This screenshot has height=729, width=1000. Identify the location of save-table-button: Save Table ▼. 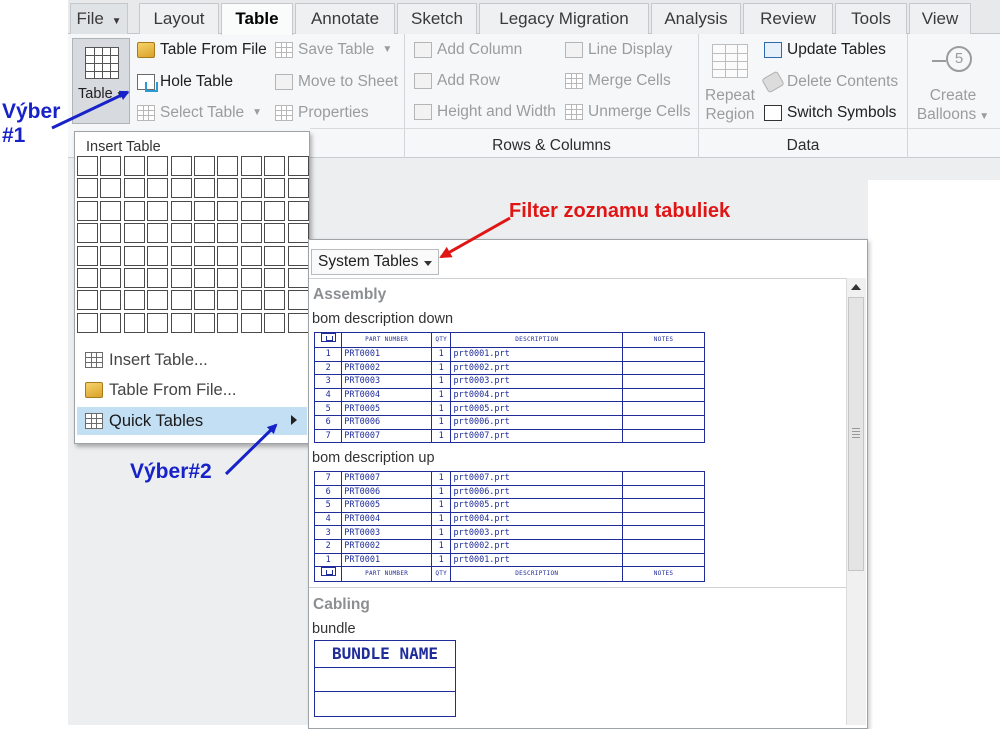
(333, 50).